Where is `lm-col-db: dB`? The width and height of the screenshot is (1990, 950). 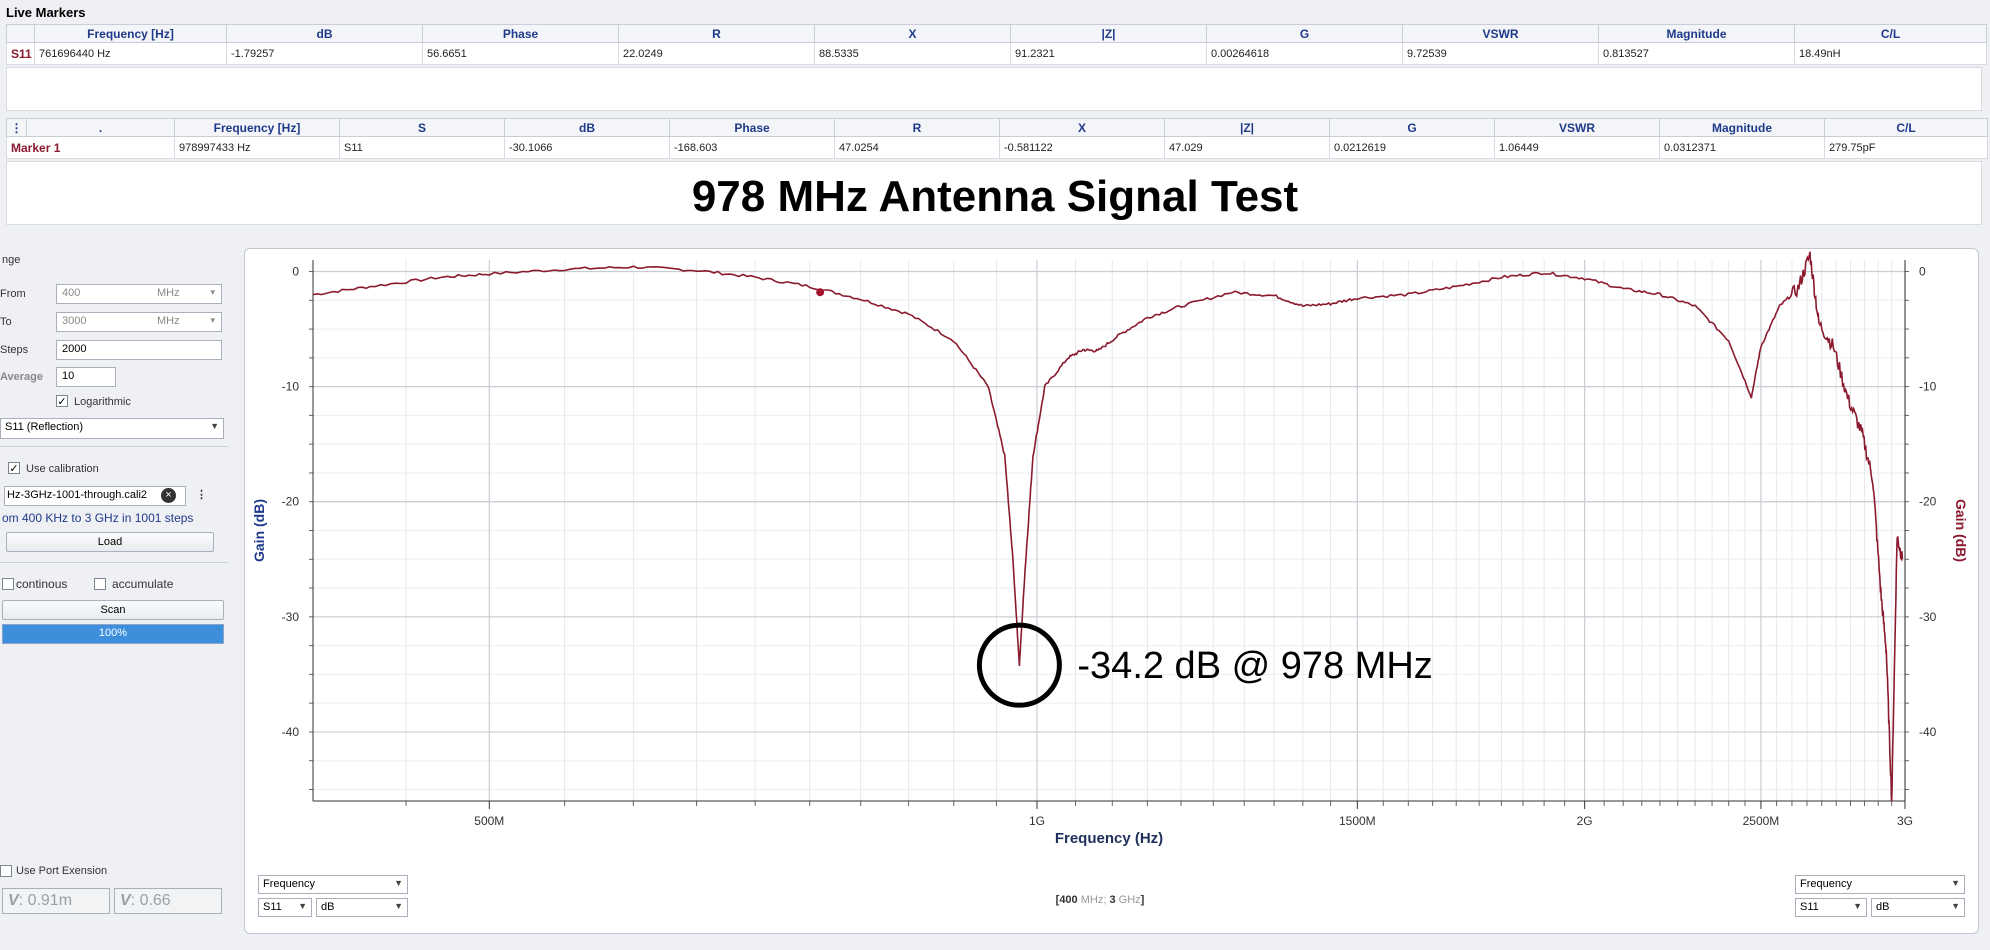
lm-col-db: dB is located at coordinates (324, 33).